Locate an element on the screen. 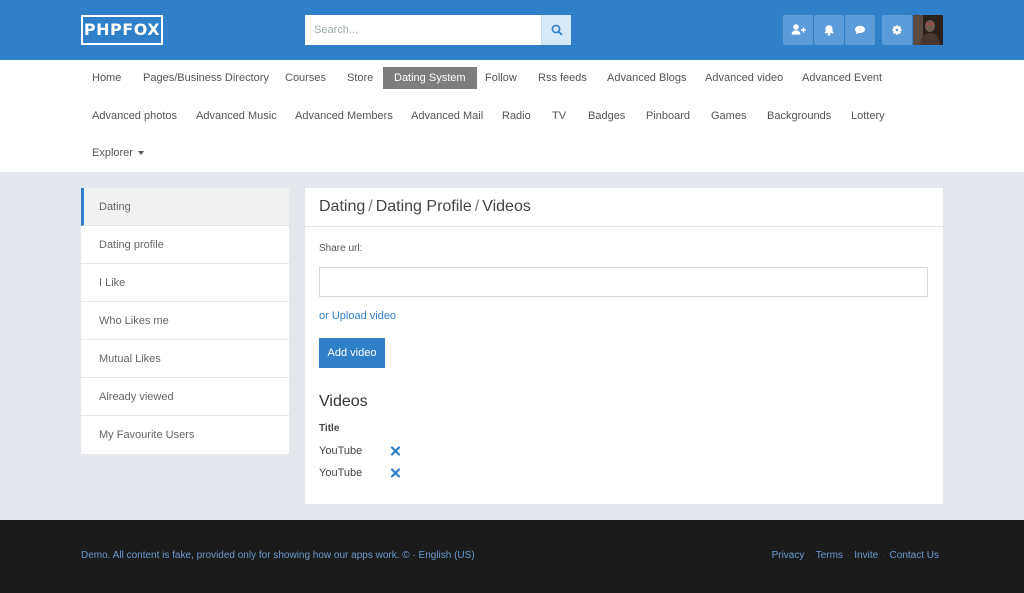  breadcrumb: Dating / Dating Profile / Videos is located at coordinates (624, 207).